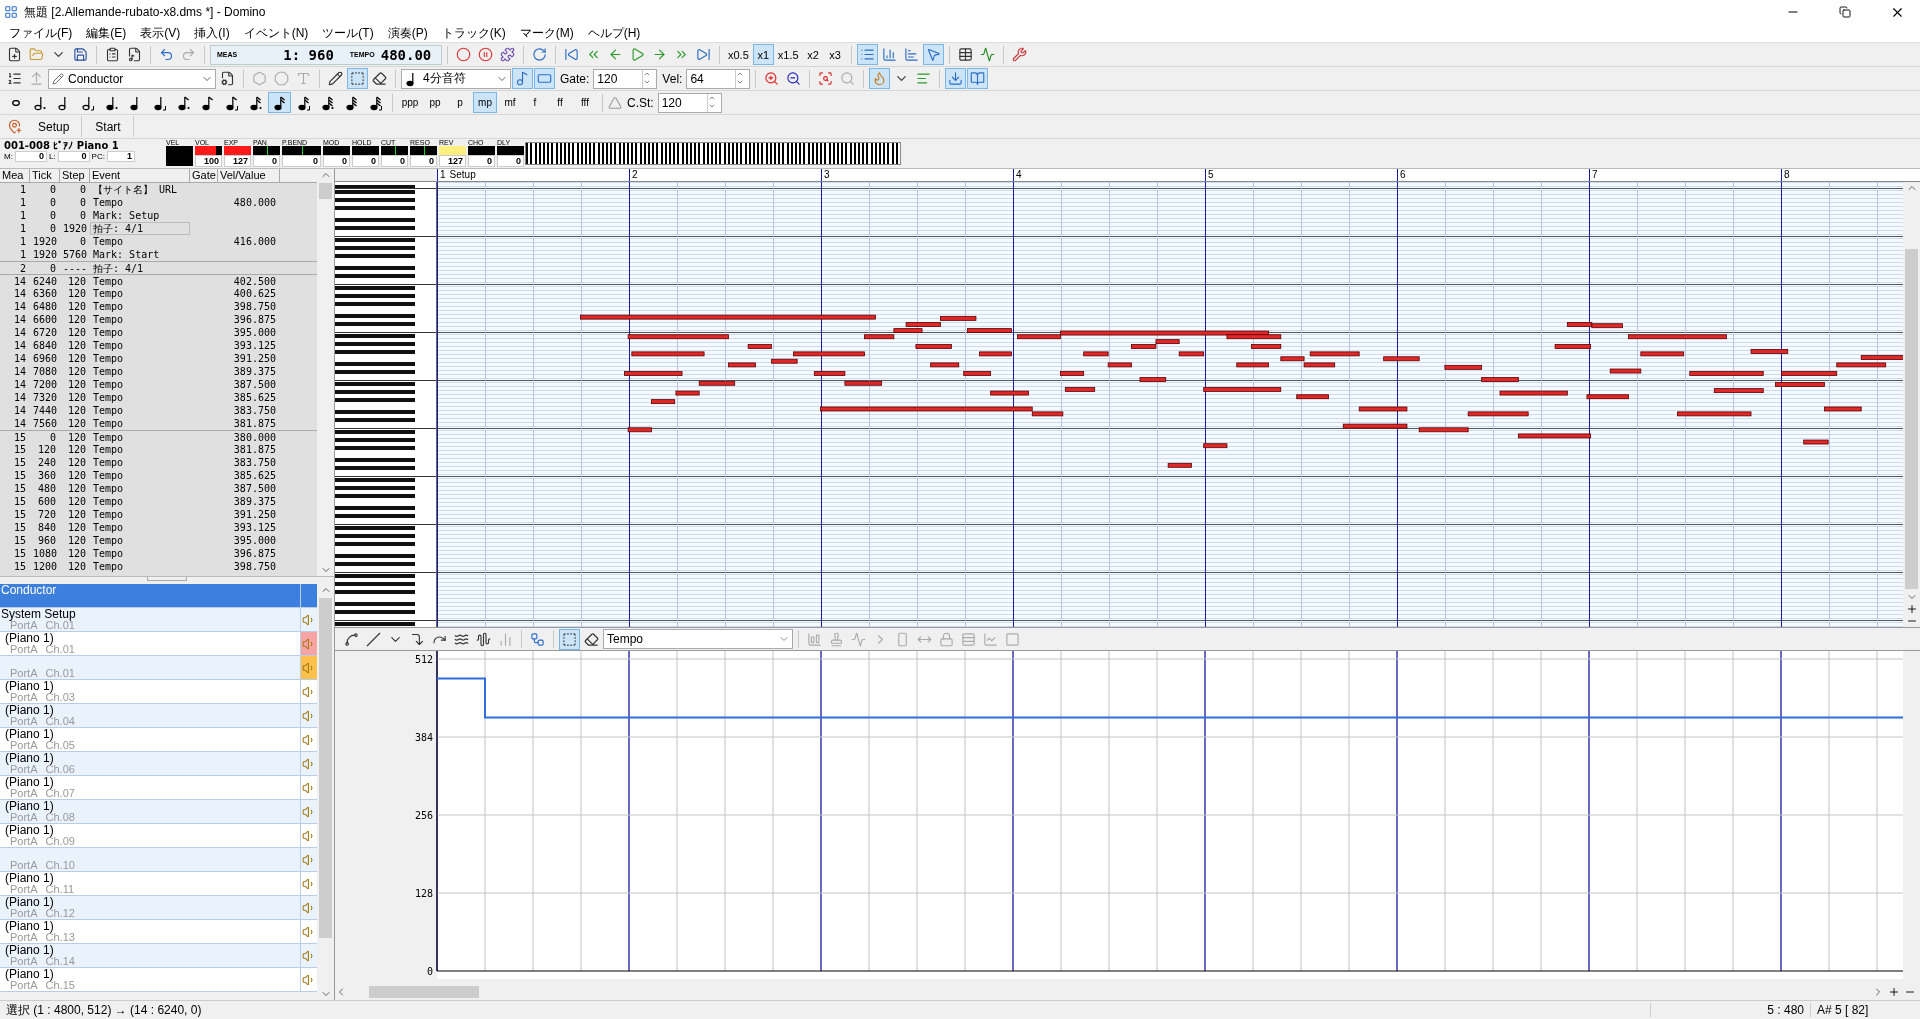  What do you see at coordinates (75, 268) in the screenshot?
I see `table-cell-text: ----` at bounding box center [75, 268].